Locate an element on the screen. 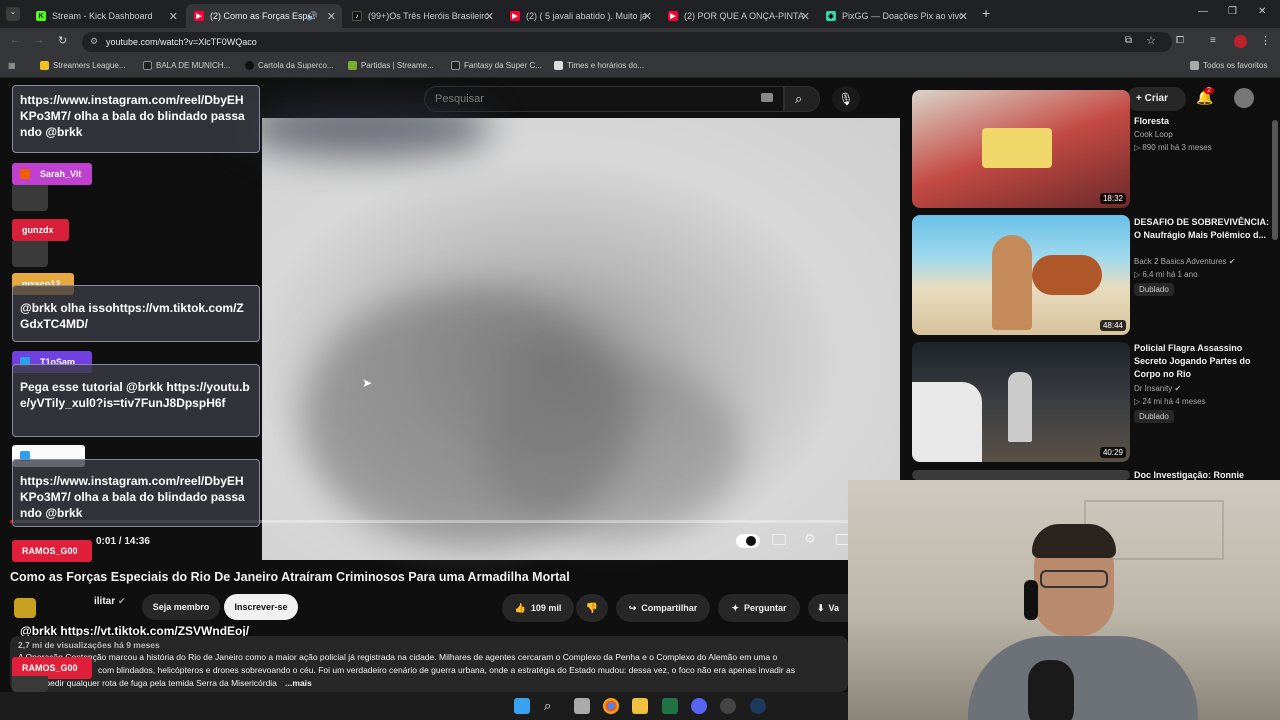 This screenshot has width=1280, height=720. dubbed-badge: Dublado is located at coordinates (1154, 289).